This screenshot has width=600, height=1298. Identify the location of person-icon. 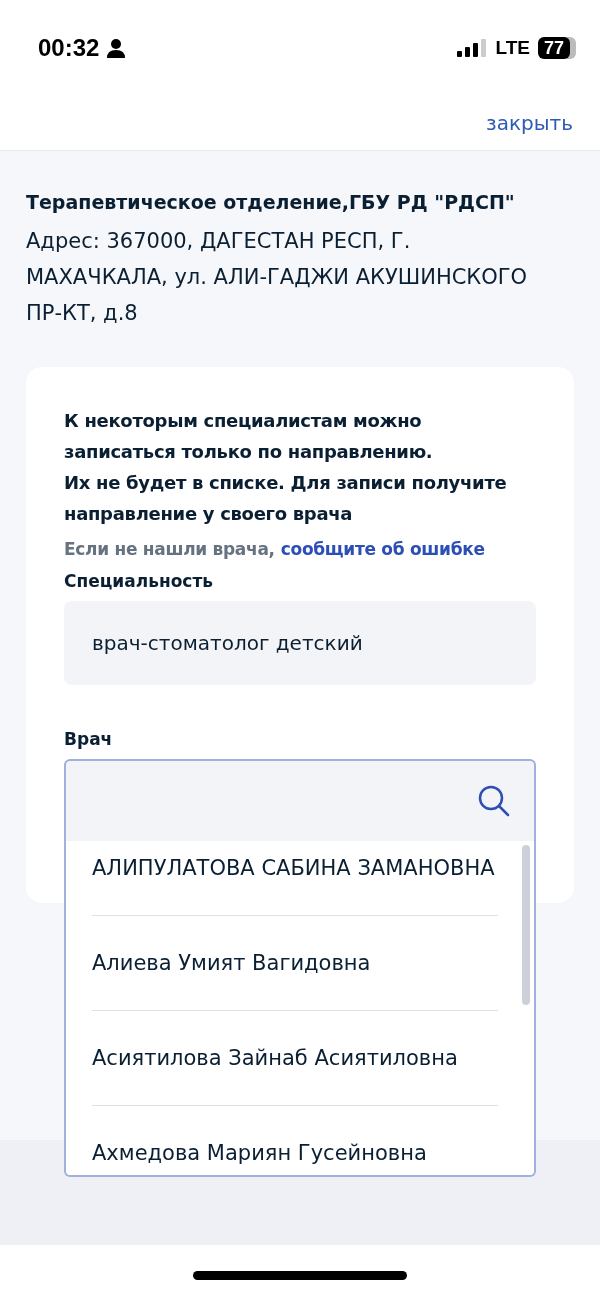
(116, 47).